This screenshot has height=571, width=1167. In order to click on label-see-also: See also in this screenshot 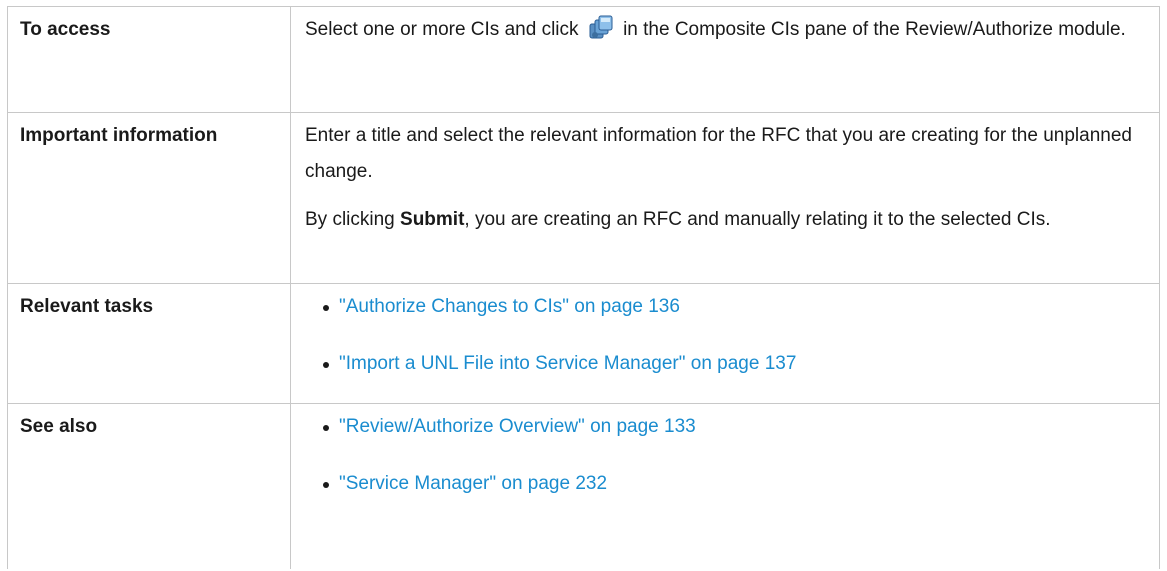, I will do `click(149, 486)`.